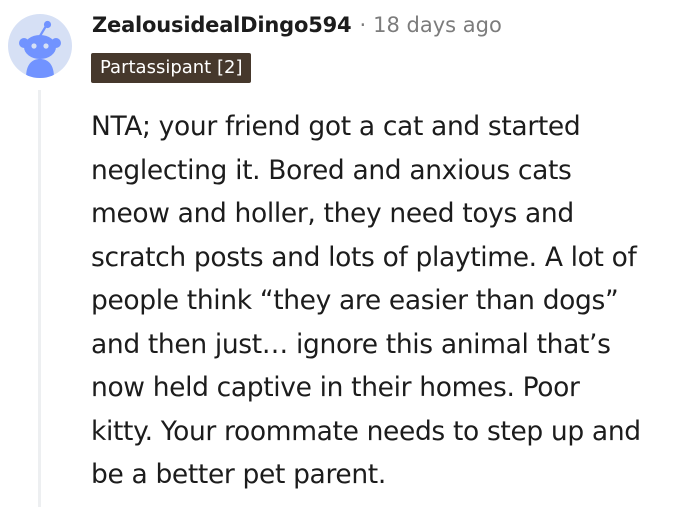 The image size is (700, 507). I want to click on username-link: ZealousidealDingo594, so click(222, 25).